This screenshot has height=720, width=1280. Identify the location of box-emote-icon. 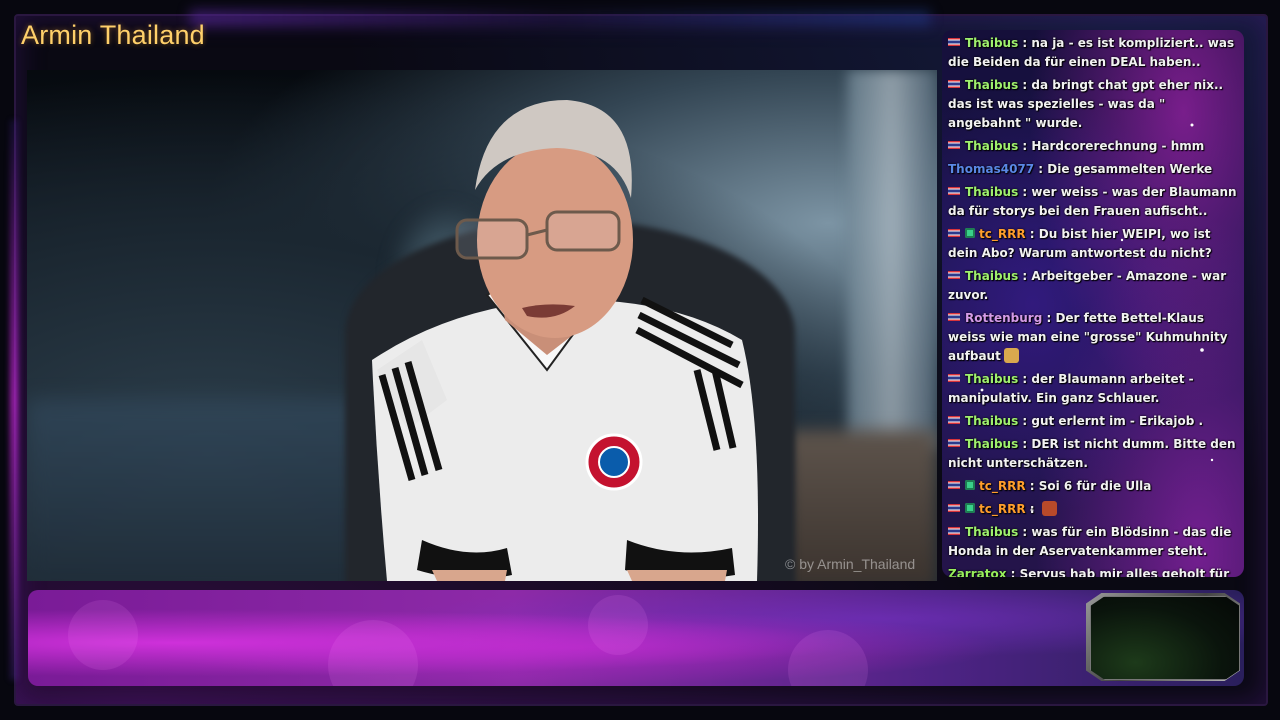
(1049, 508).